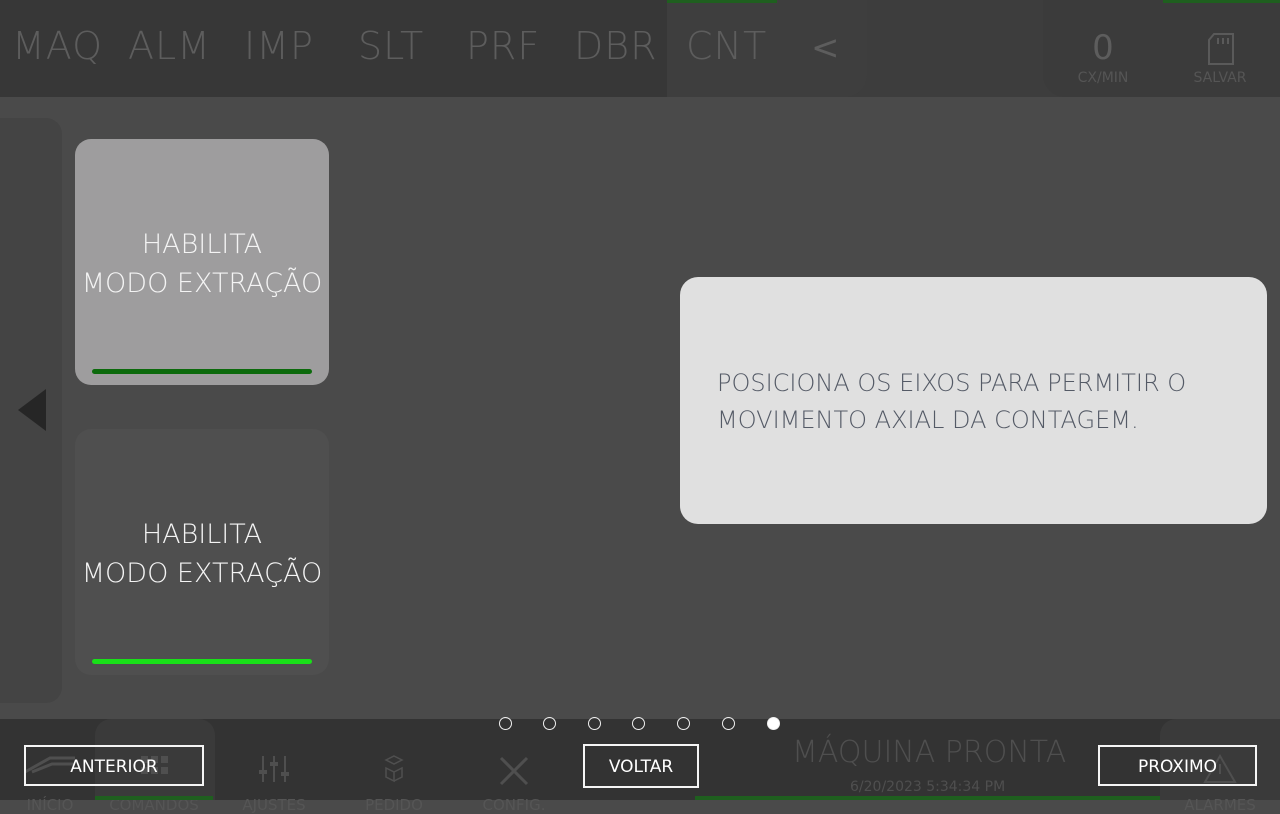 The width and height of the screenshot is (1280, 814). Describe the element at coordinates (1220, 805) in the screenshot. I see `nav-label: ALARMES` at that location.